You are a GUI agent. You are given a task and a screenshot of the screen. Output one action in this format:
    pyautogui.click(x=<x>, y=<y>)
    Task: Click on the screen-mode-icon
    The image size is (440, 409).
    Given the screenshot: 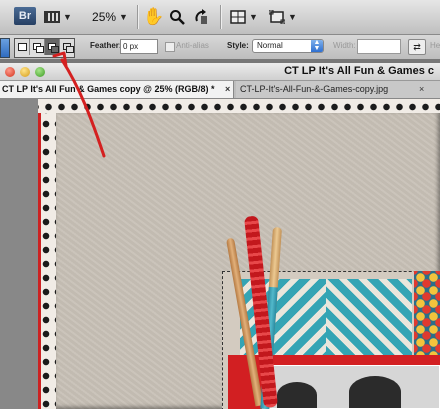 What is the action you would take?
    pyautogui.click(x=277, y=17)
    